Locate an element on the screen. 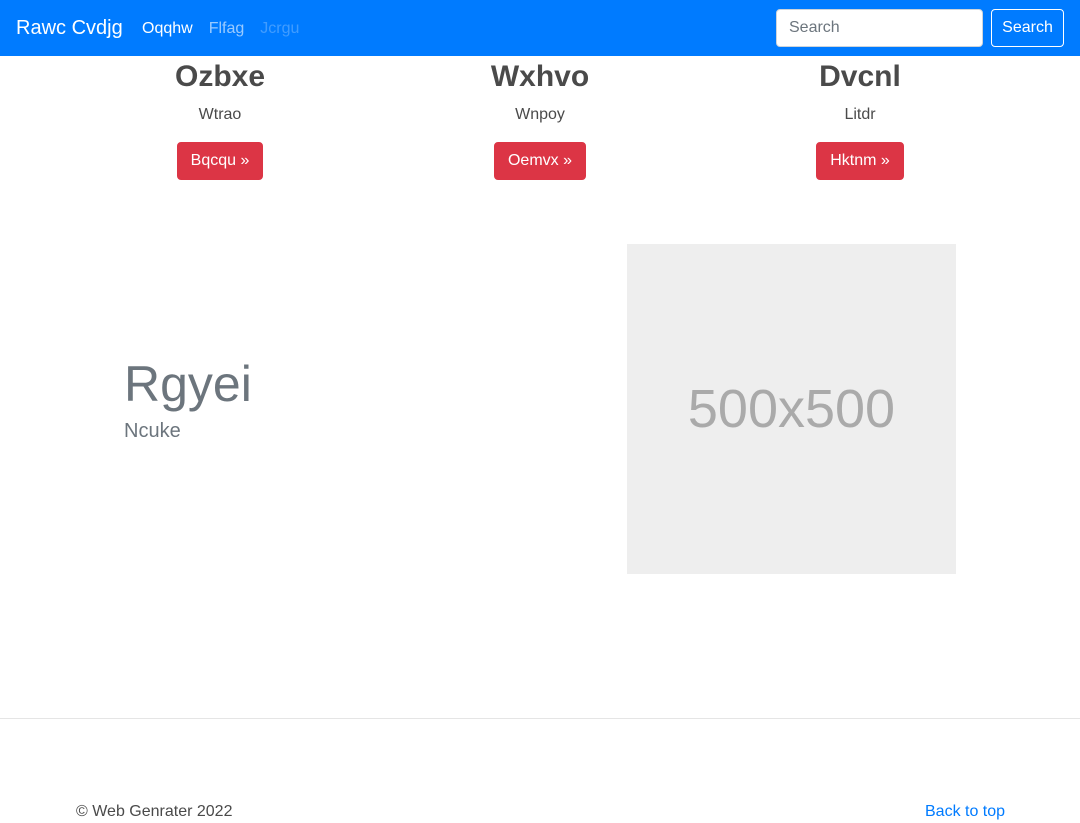 This screenshot has width=1080, height=823. search-input is located at coordinates (879, 28).